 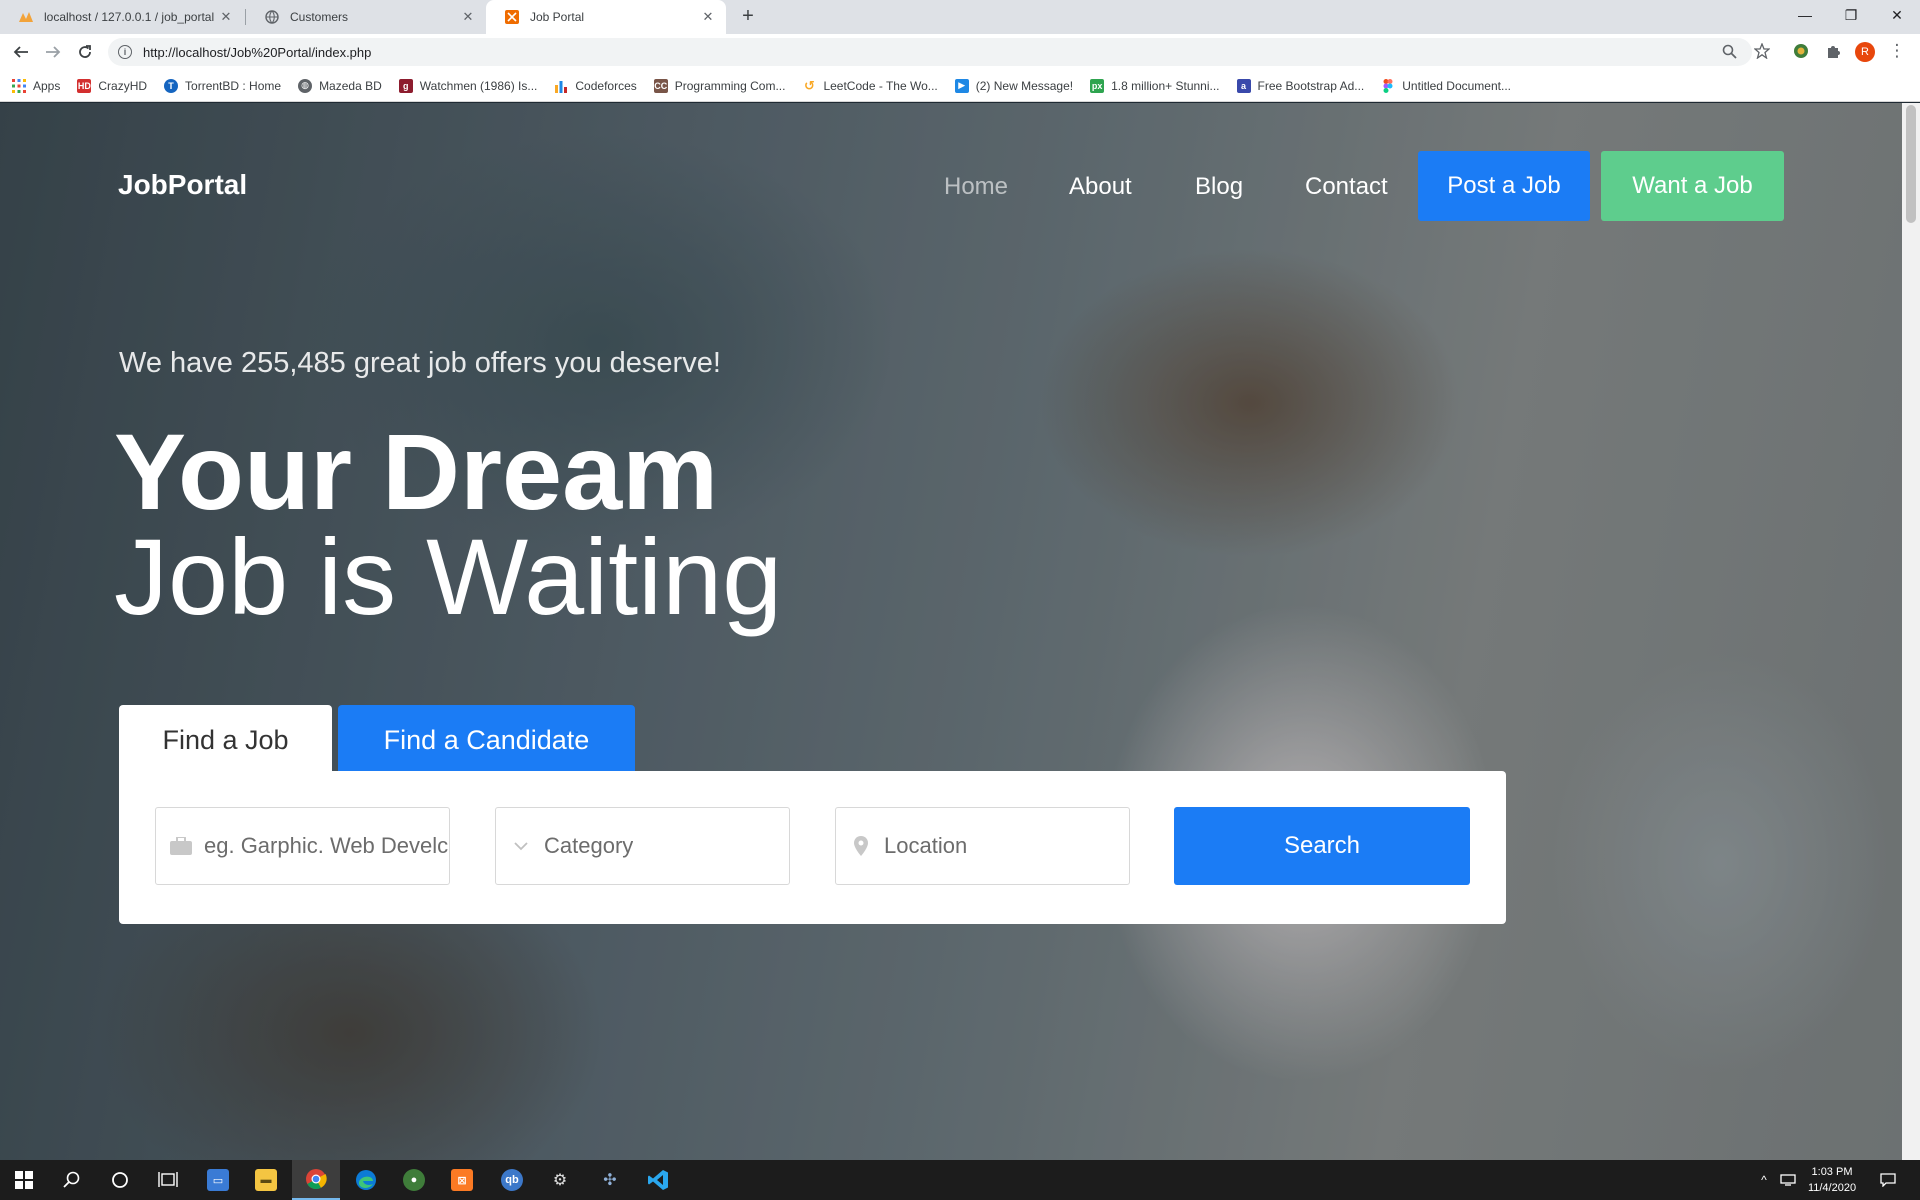 I want to click on xampp-icon: ⊠, so click(x=462, y=1180).